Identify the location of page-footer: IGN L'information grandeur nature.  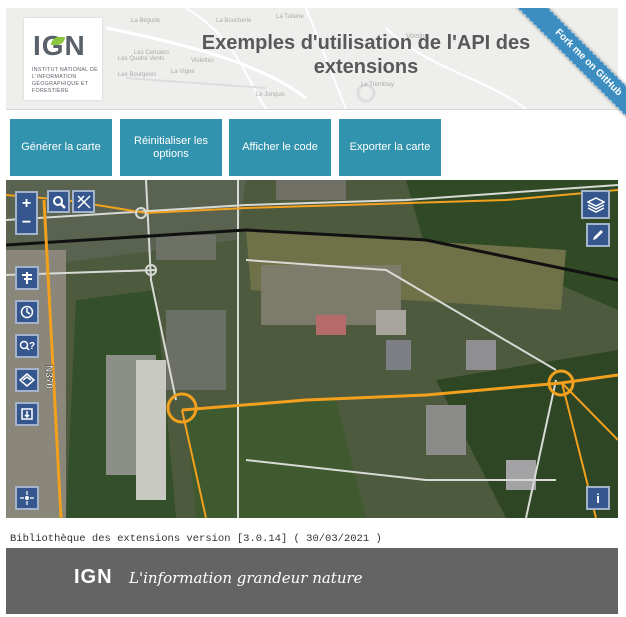
(312, 581).